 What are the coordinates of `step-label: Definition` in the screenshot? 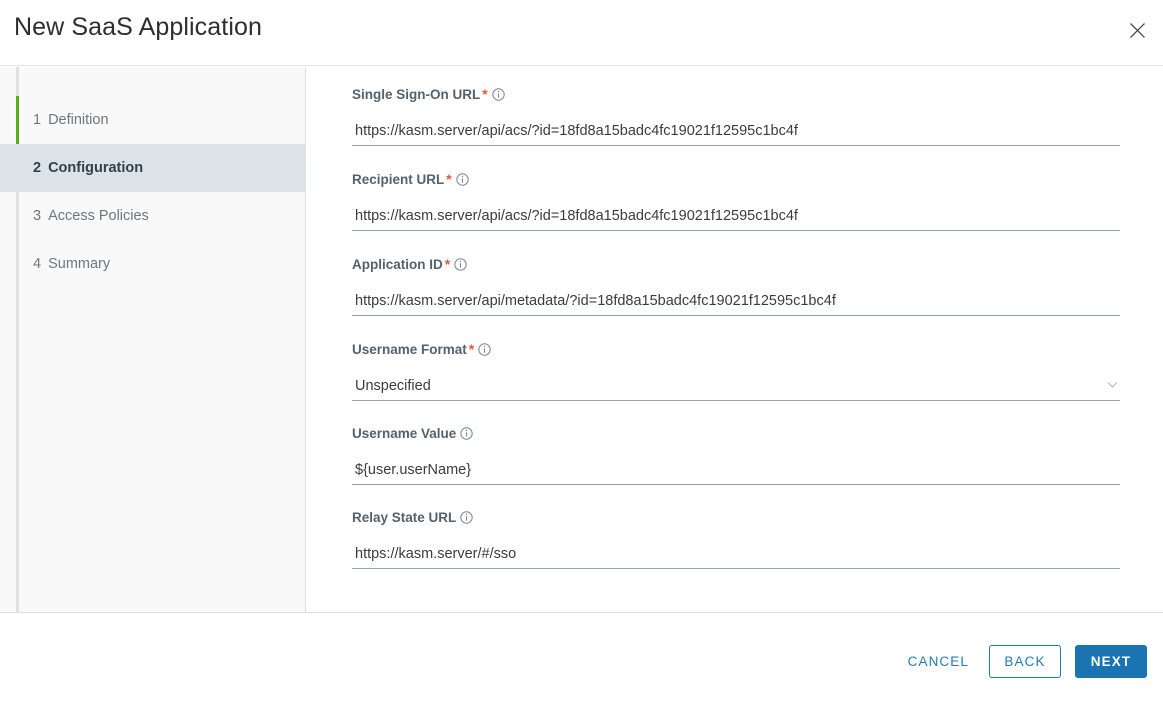 It's located at (78, 120).